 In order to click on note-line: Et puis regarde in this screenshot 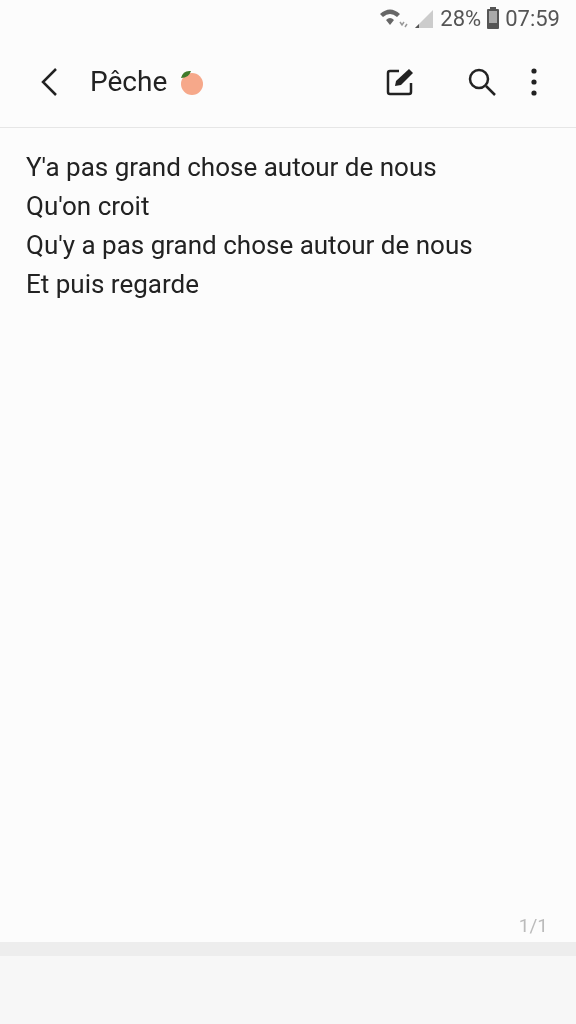, I will do `click(113, 284)`.